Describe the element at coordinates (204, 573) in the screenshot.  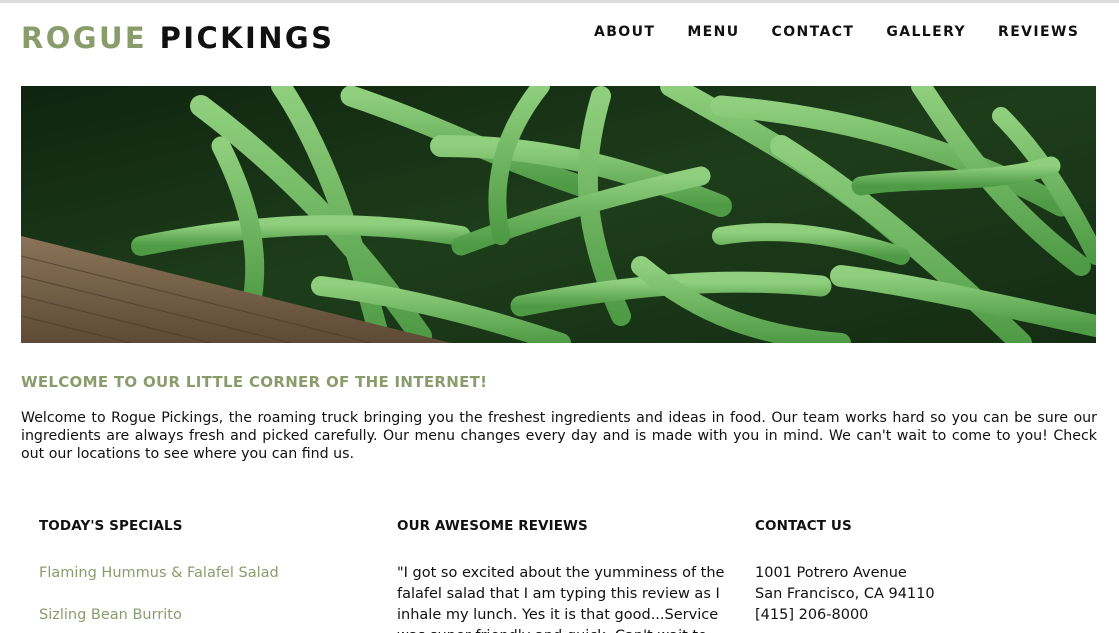
I see `special-item: Flaming Hummus & Falafel Salad` at that location.